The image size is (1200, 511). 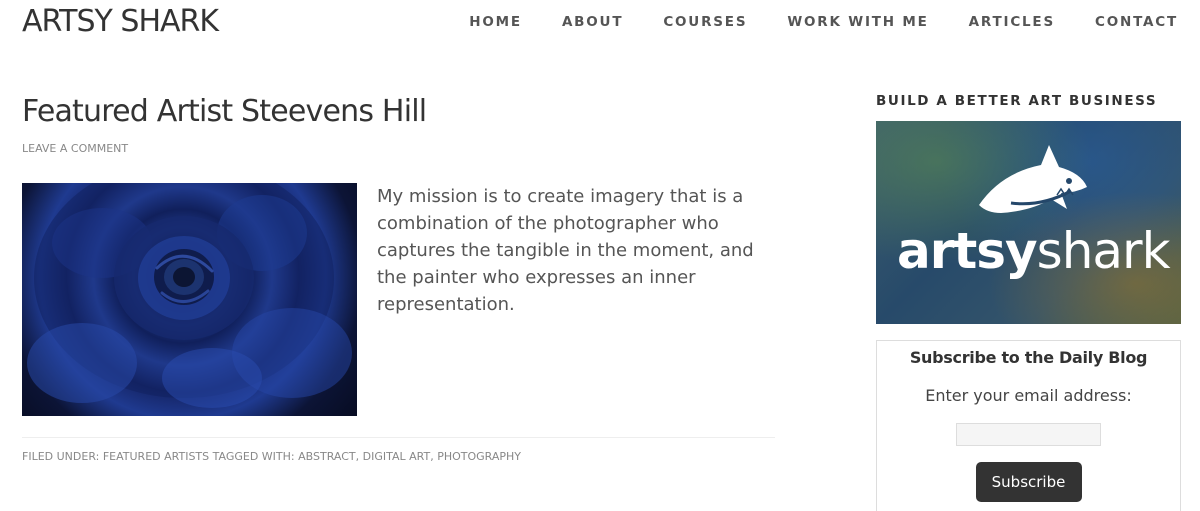 I want to click on subscribe-button: Subscribe, so click(x=1028, y=482).